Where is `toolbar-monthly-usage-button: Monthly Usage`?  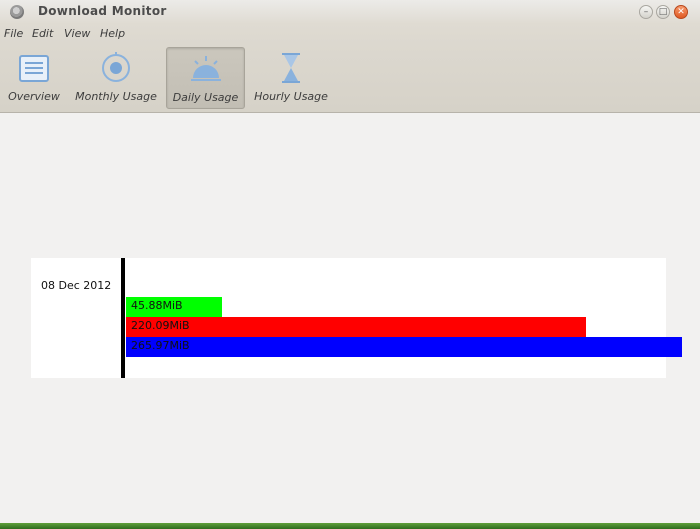
toolbar-monthly-usage-button: Monthly Usage is located at coordinates (116, 78).